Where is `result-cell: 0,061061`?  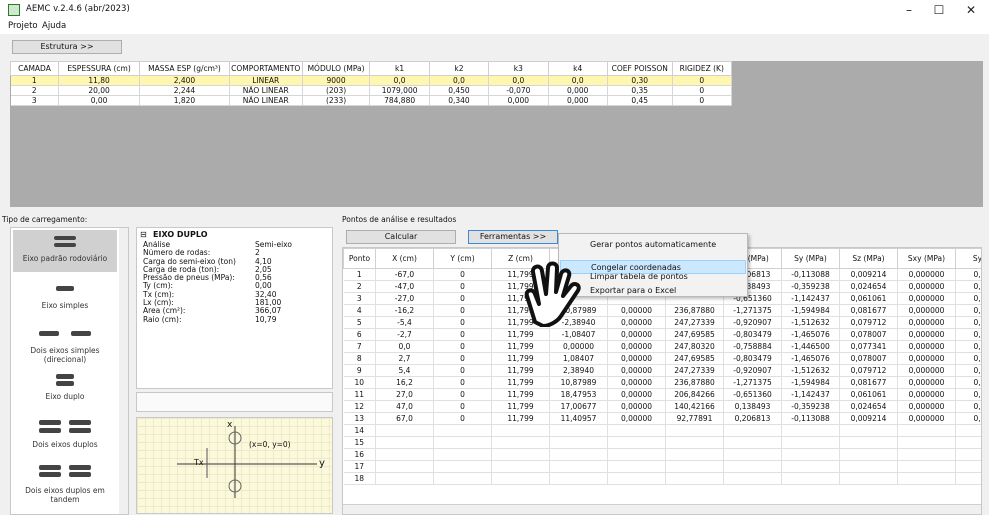 result-cell: 0,061061 is located at coordinates (868, 298).